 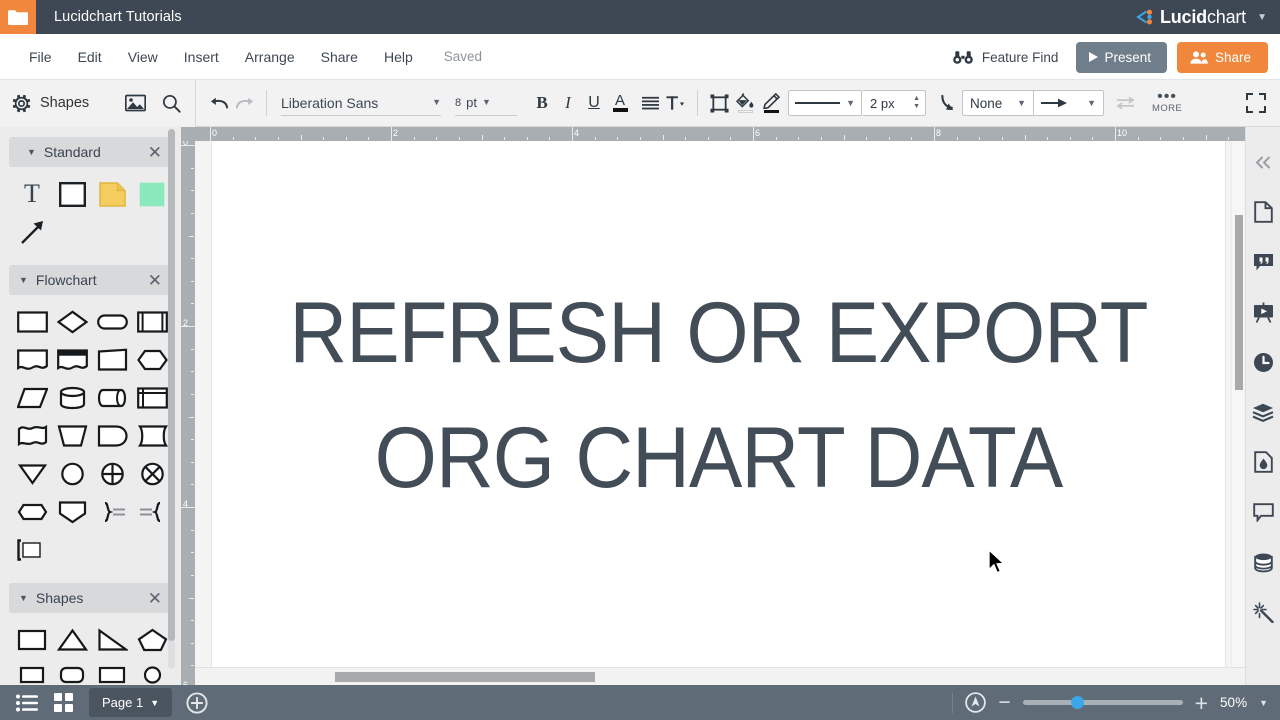 What do you see at coordinates (32, 640) in the screenshot?
I see `shape-basic-rectangle` at bounding box center [32, 640].